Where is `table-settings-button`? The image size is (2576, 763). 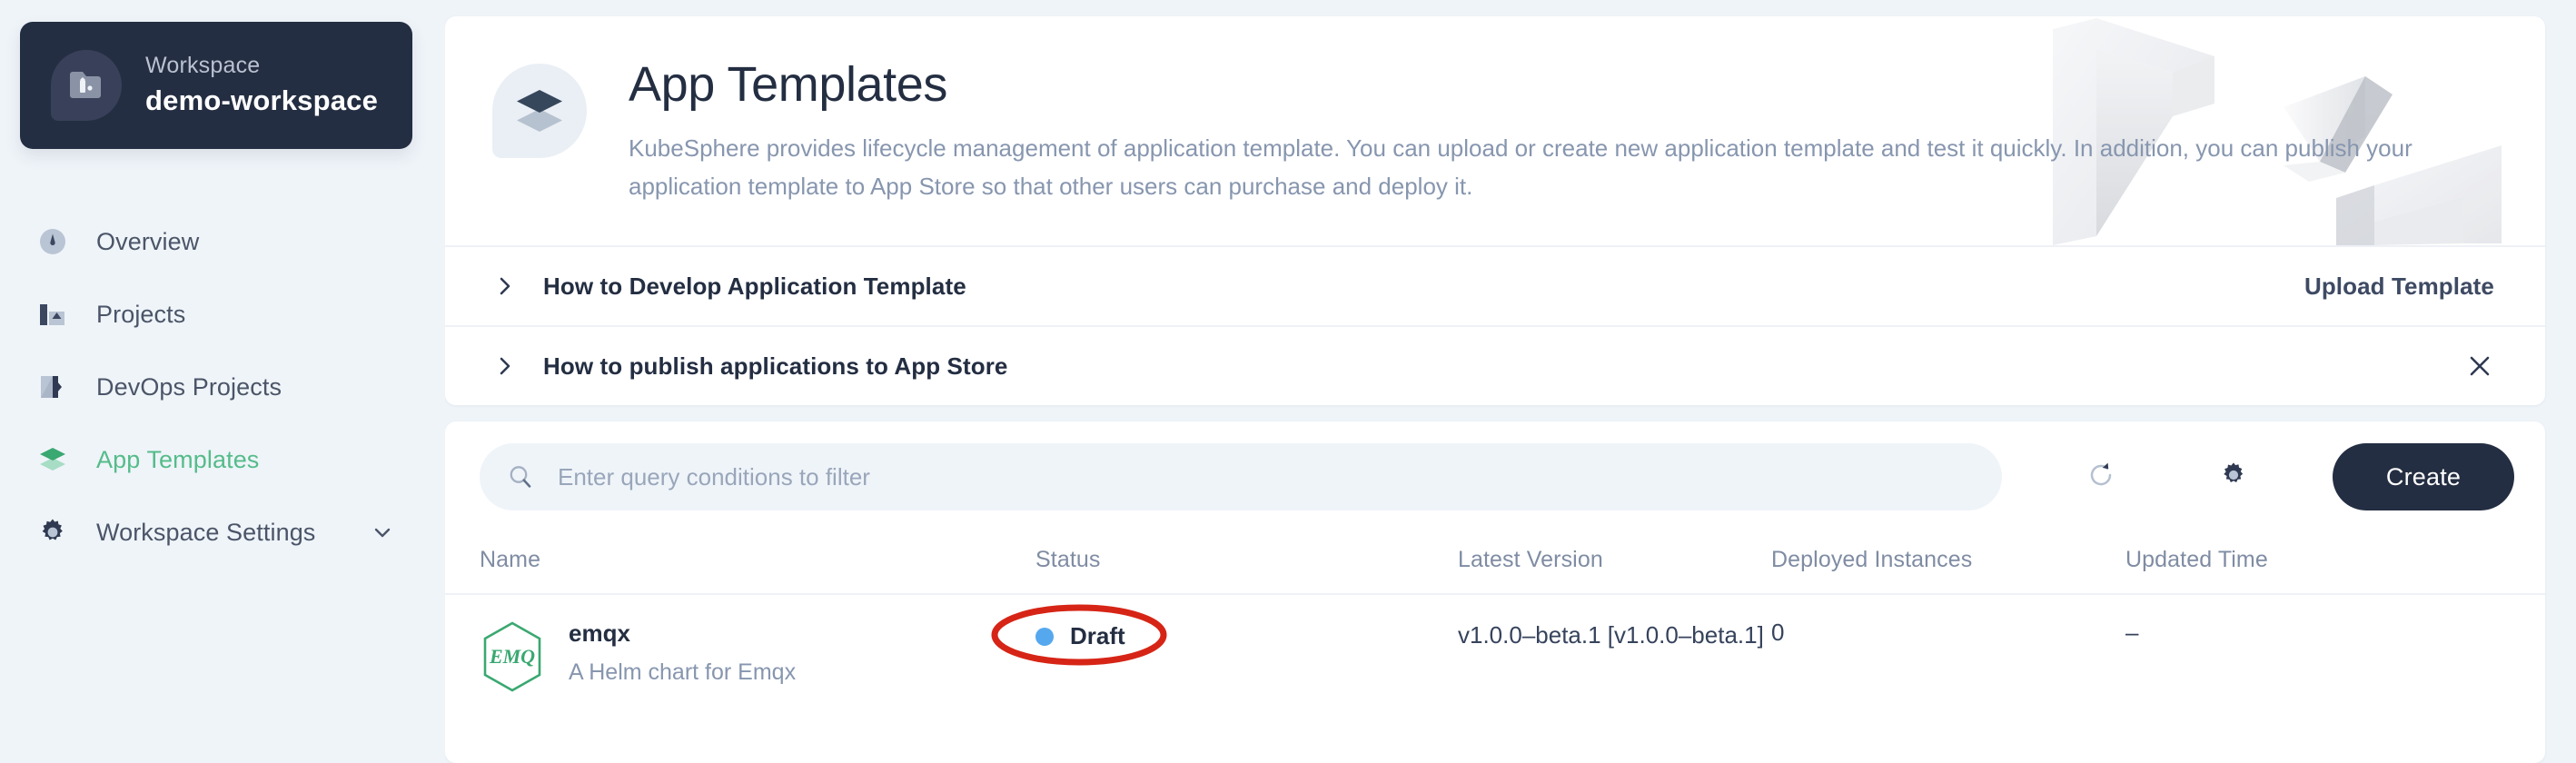 table-settings-button is located at coordinates (2233, 476).